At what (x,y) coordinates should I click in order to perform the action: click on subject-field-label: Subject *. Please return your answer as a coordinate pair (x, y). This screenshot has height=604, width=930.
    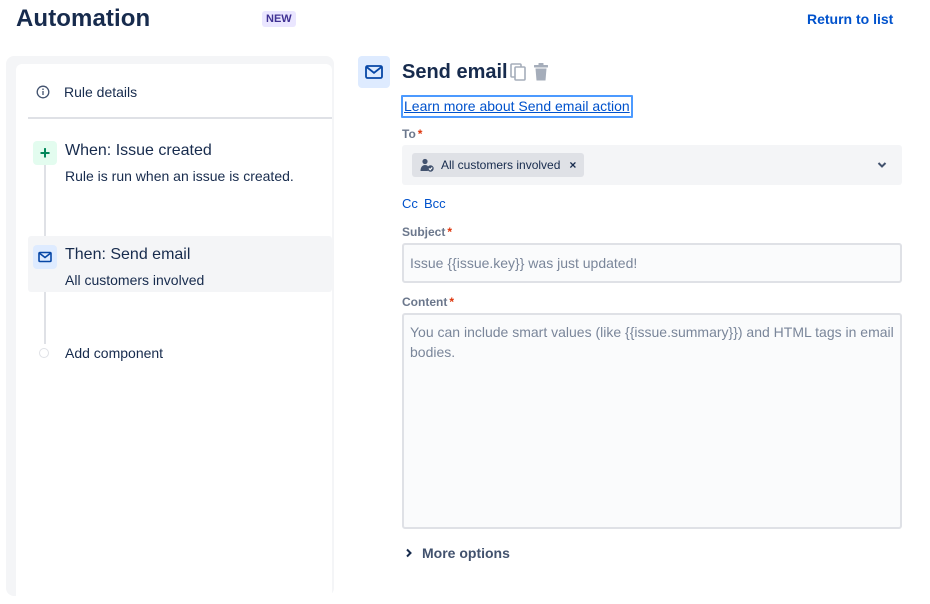
    Looking at the image, I should click on (427, 232).